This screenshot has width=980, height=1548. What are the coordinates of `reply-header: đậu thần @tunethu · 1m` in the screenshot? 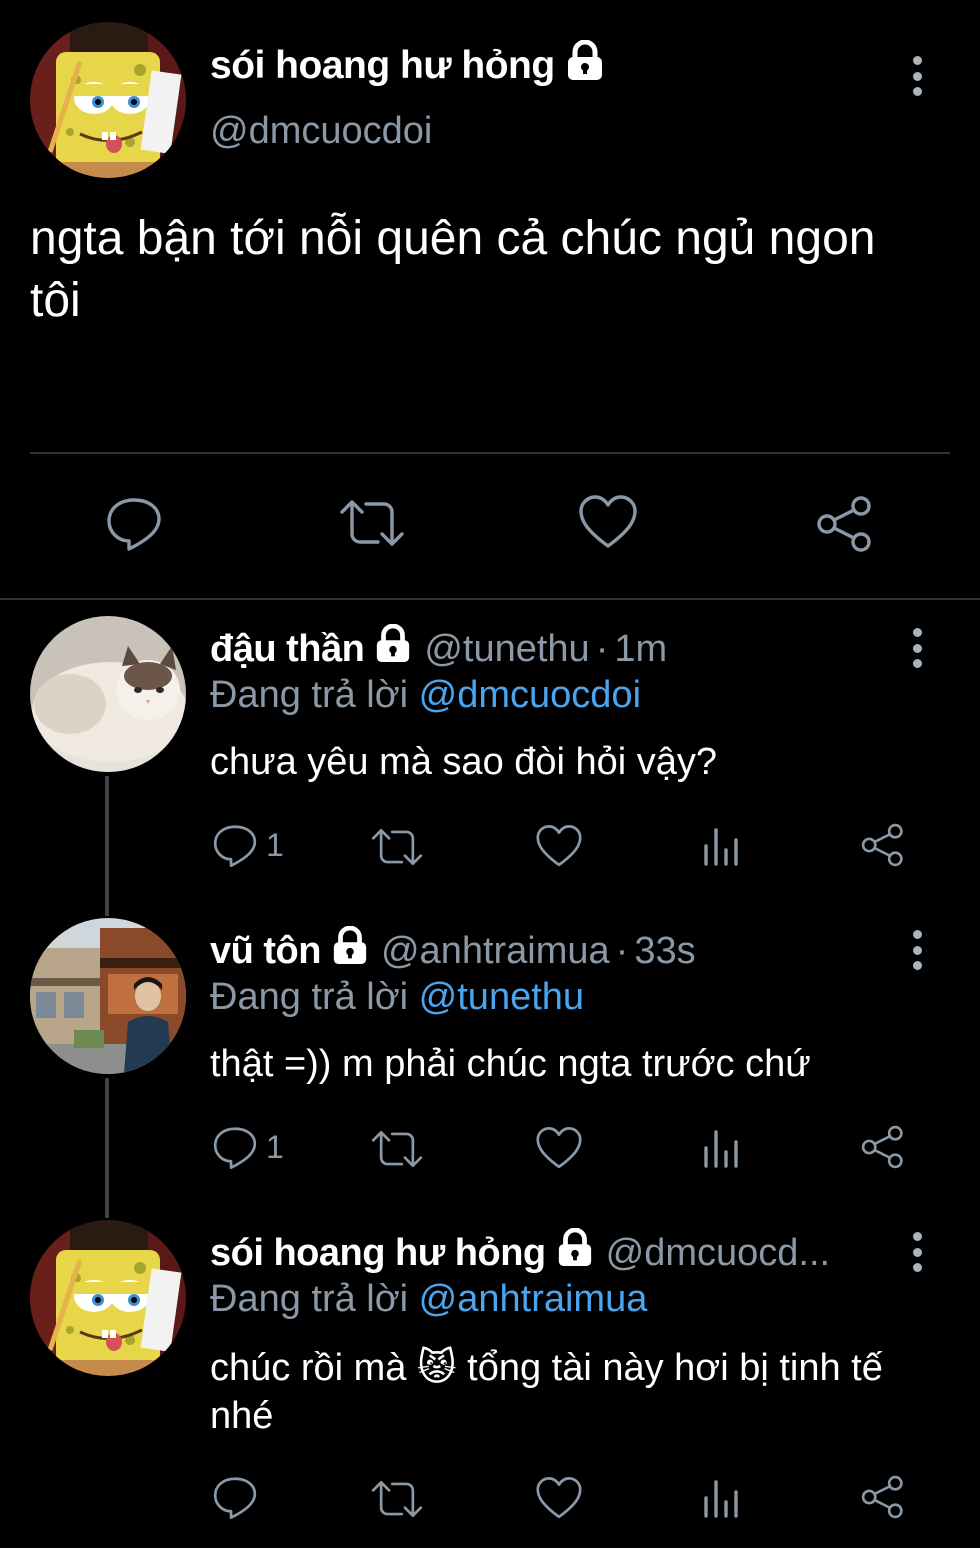 It's located at (540, 649).